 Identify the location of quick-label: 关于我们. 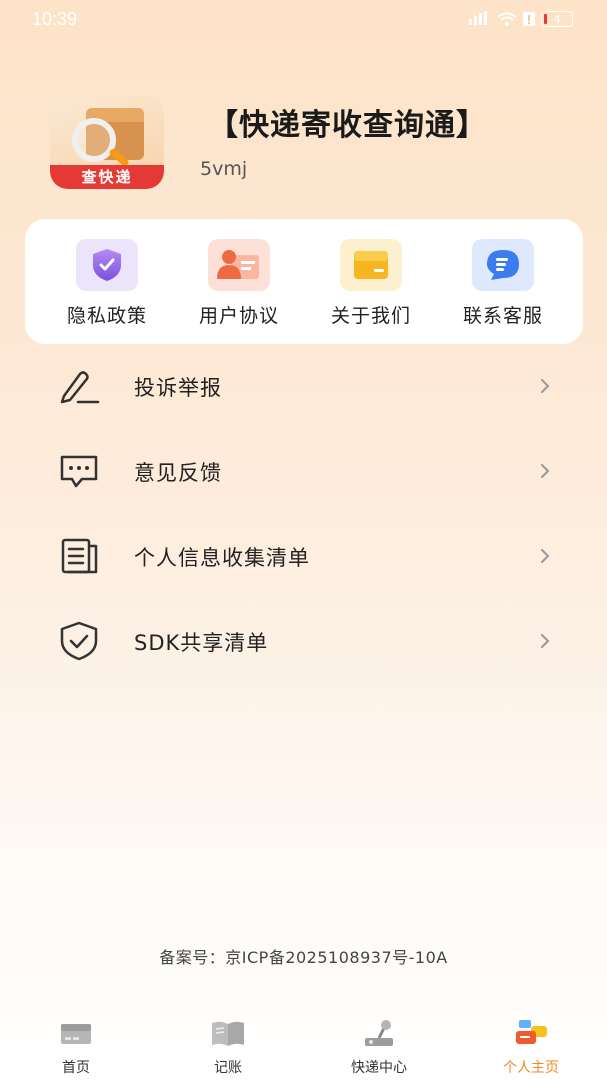
(370, 316).